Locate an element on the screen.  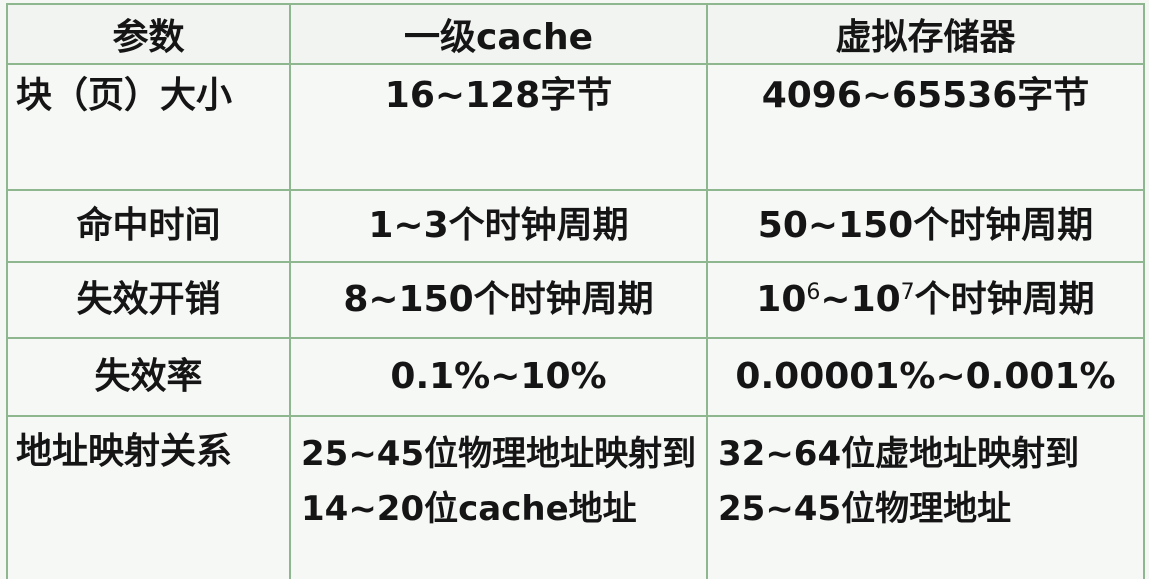
header-param: 参数 is located at coordinates (148, 34).